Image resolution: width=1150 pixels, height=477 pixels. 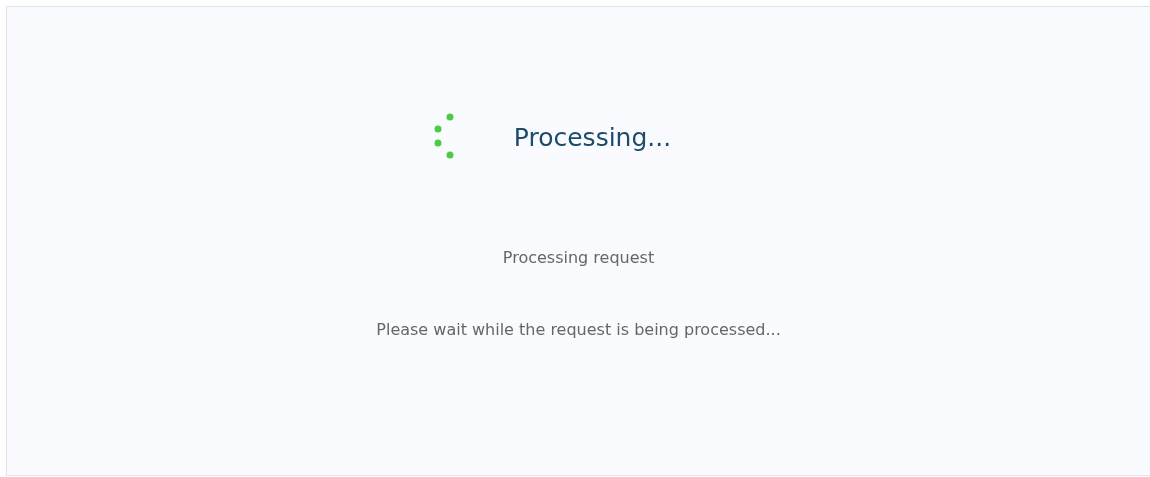 What do you see at coordinates (578, 257) in the screenshot?
I see `status-text: Processing request` at bounding box center [578, 257].